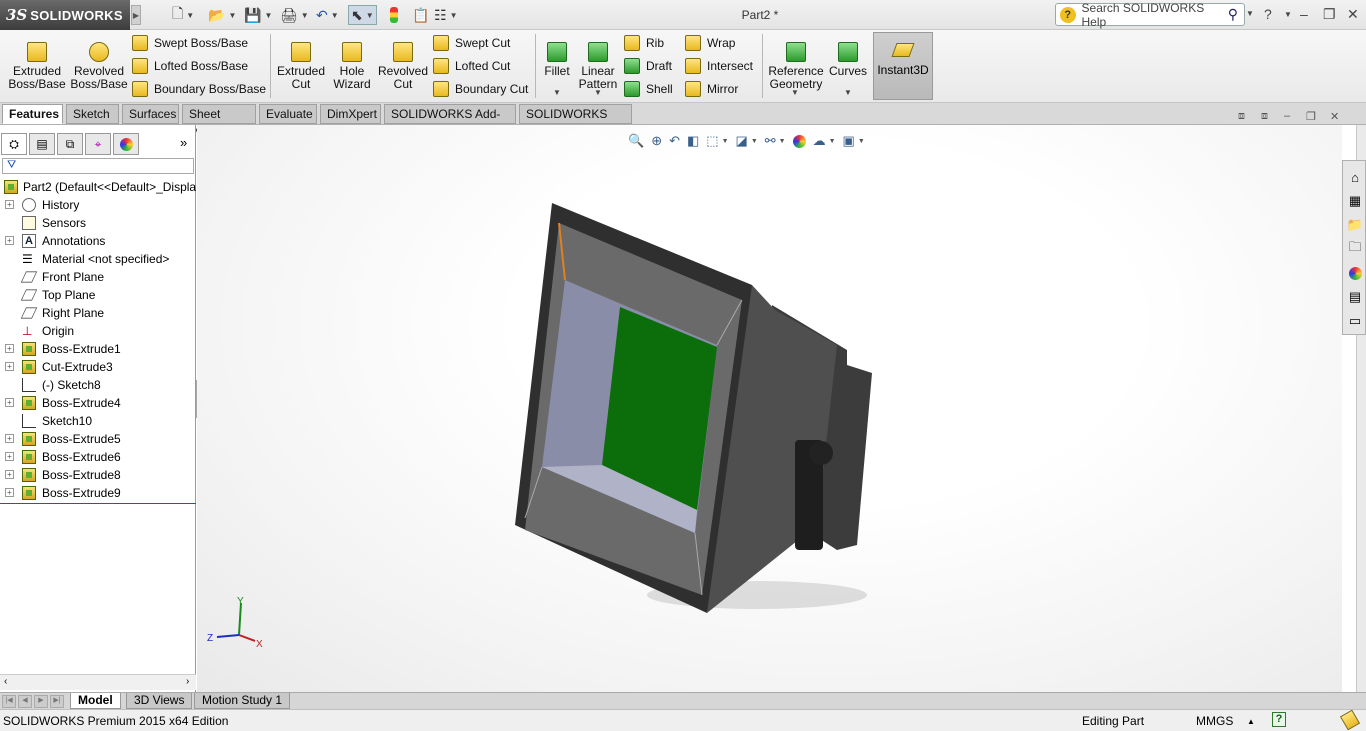  What do you see at coordinates (98, 205) in the screenshot?
I see `tree-item-history: + History` at bounding box center [98, 205].